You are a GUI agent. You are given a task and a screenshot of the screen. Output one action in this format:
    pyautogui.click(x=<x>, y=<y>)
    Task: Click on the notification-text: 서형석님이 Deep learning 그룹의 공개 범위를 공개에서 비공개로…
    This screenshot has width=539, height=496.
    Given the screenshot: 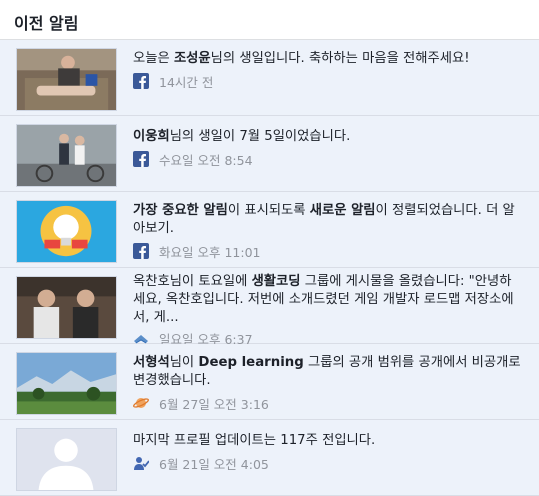 What is the action you would take?
    pyautogui.click(x=327, y=371)
    